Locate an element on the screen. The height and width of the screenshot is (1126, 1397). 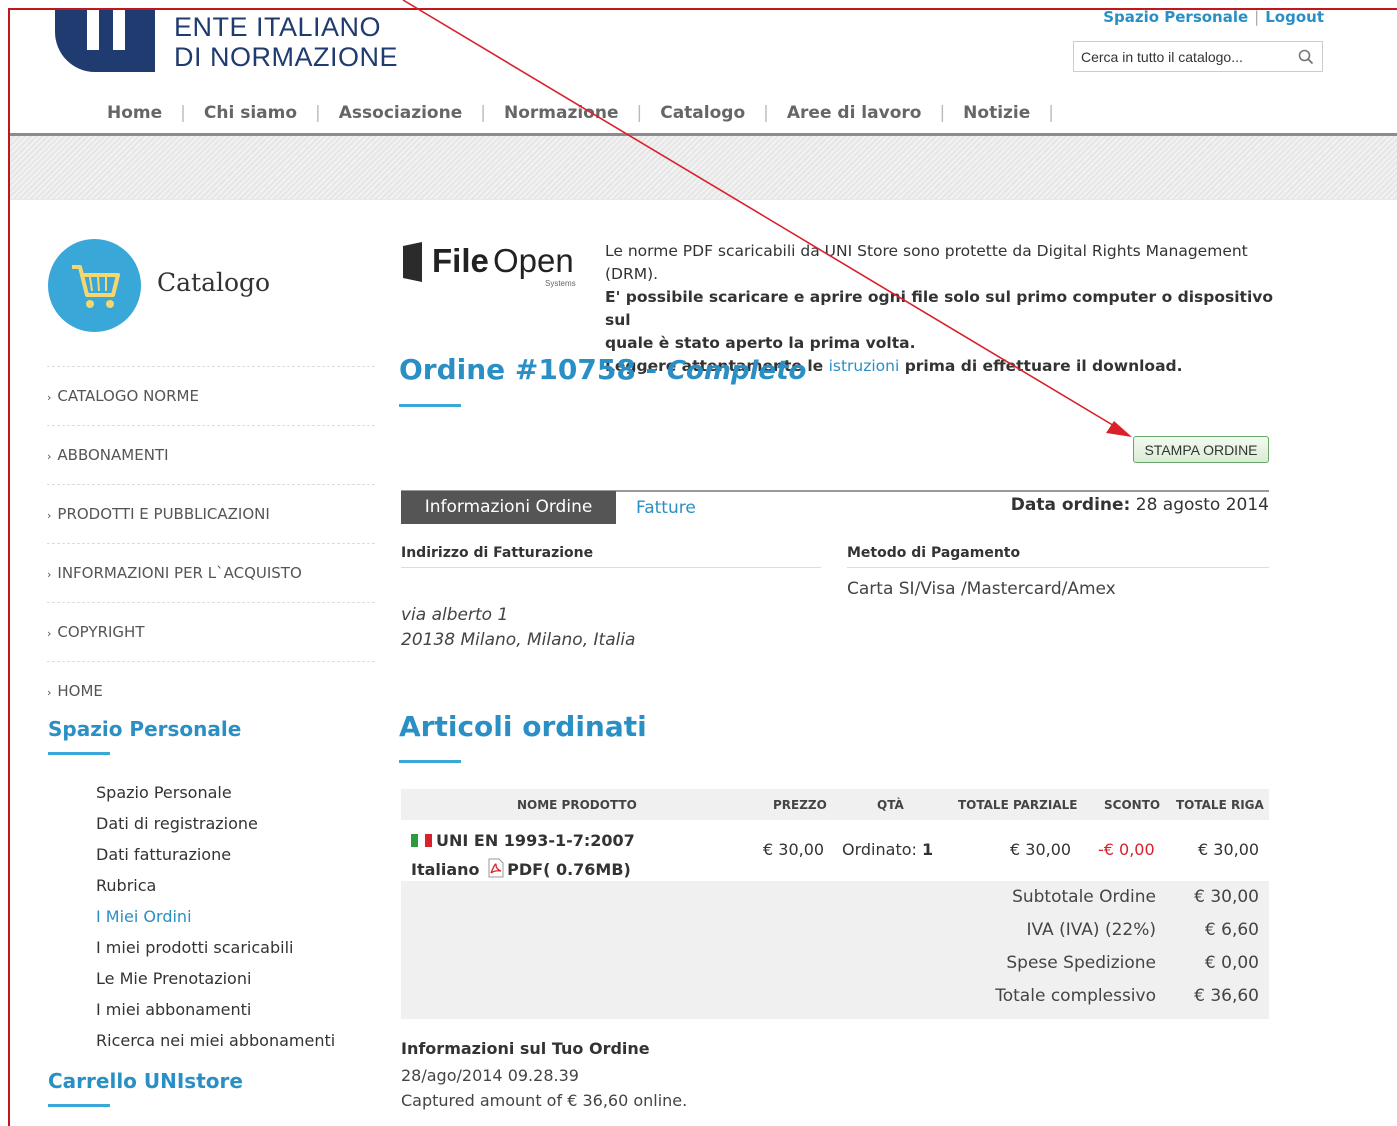
search-box is located at coordinates (1198, 56).